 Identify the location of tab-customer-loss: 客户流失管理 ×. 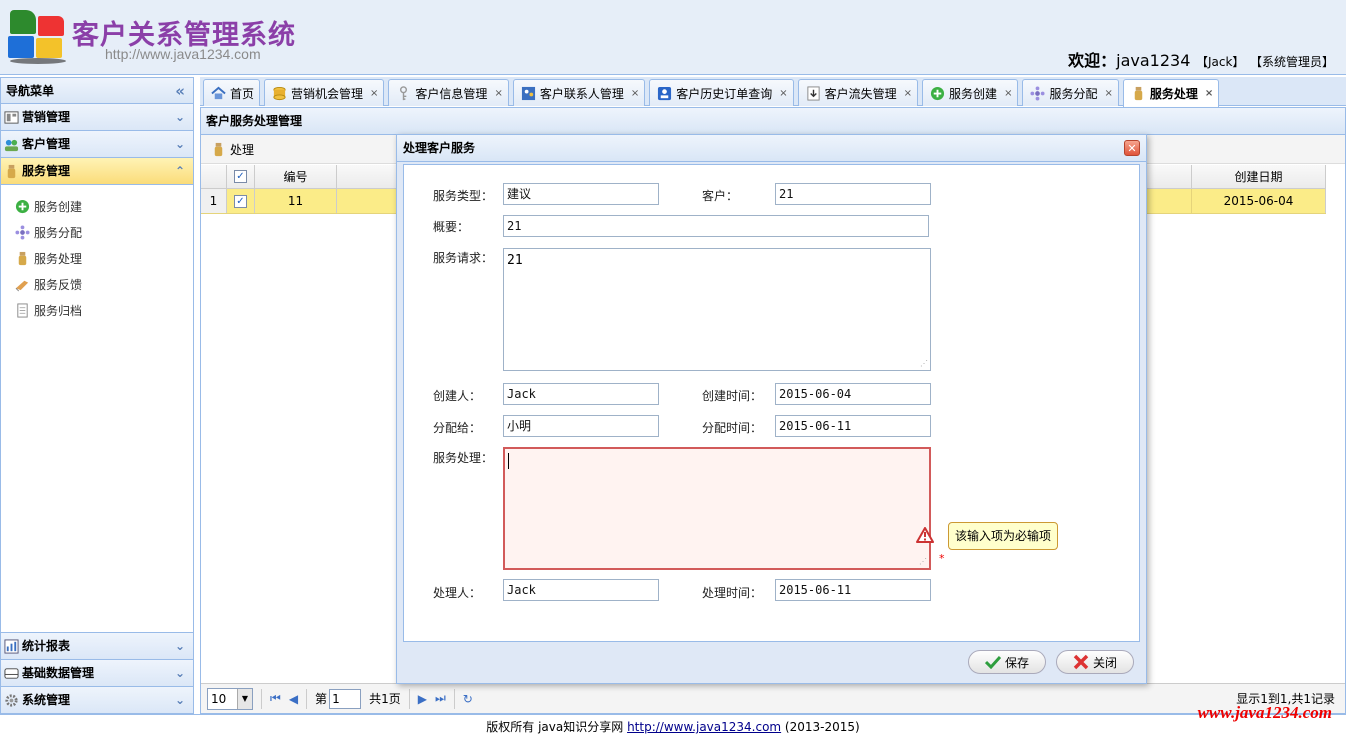
(858, 92).